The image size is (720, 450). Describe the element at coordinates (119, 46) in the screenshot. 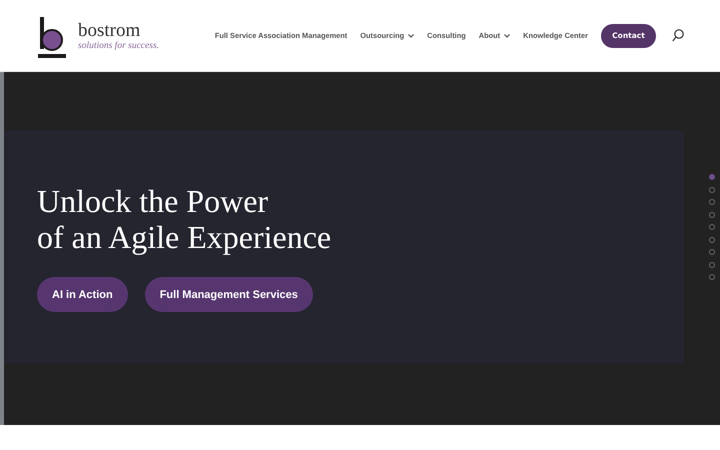

I see `logo-tagline: solutions for success.` at that location.